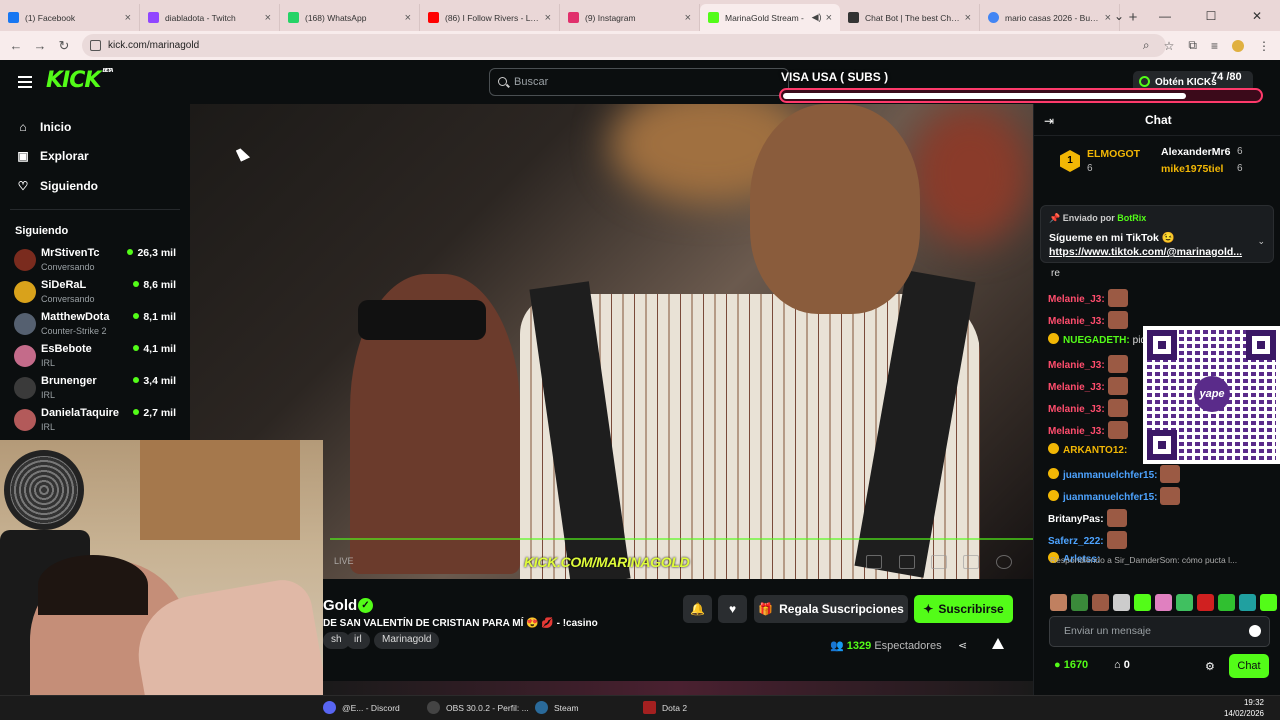 The image size is (1280, 720). I want to click on extensions-icon: ⧉, so click(1192, 45).